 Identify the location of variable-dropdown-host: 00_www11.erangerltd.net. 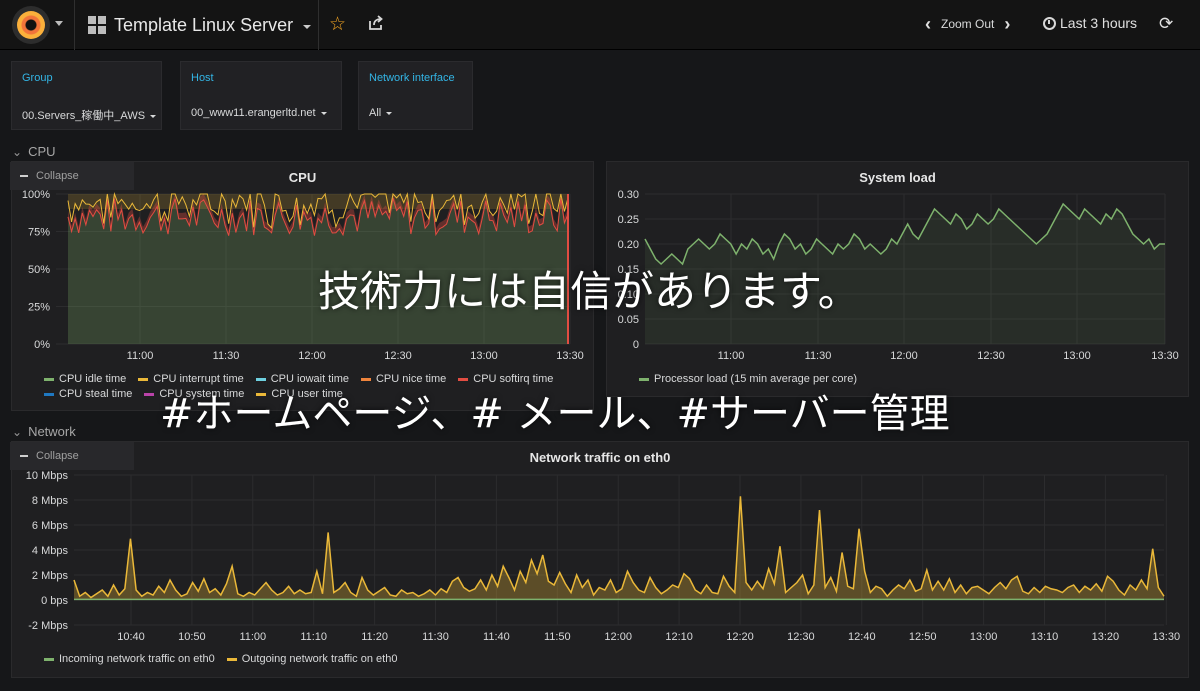
(259, 113).